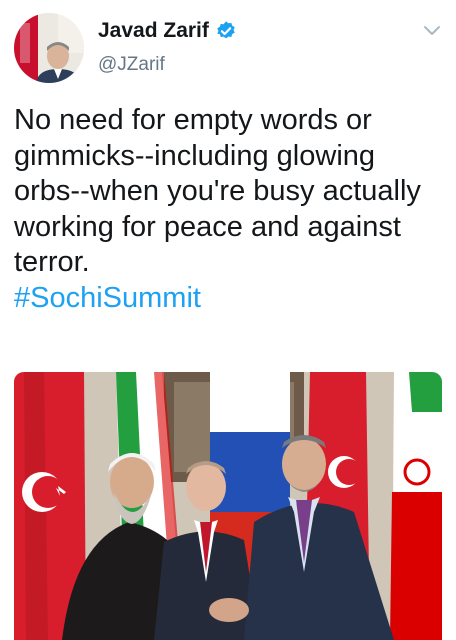 The image size is (456, 640). What do you see at coordinates (131, 65) in the screenshot?
I see `author-handle: @JZarif` at bounding box center [131, 65].